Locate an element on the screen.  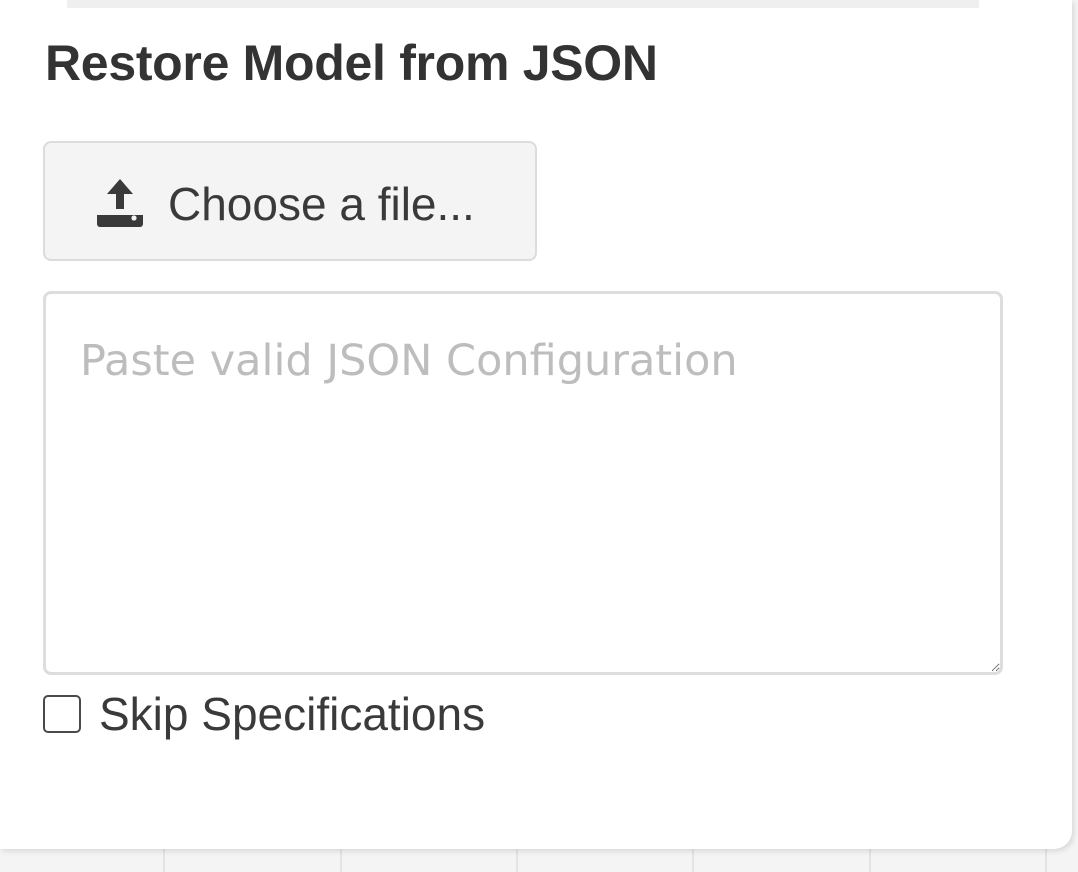
skip-specifications-label: Skip Specifications is located at coordinates (292, 714).